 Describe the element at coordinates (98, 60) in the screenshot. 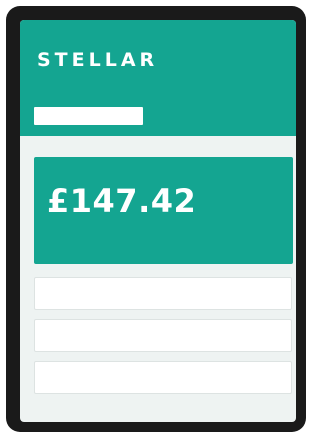

I see `brand-logo: STELLAR` at that location.